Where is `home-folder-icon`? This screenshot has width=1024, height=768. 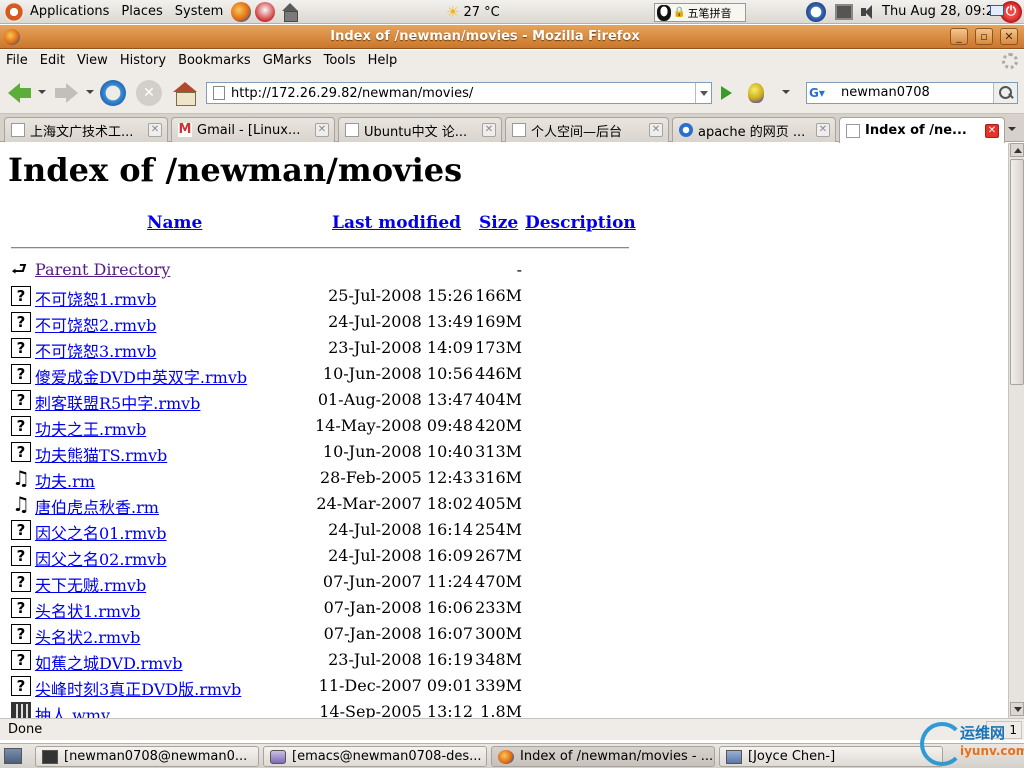
home-folder-icon is located at coordinates (290, 12).